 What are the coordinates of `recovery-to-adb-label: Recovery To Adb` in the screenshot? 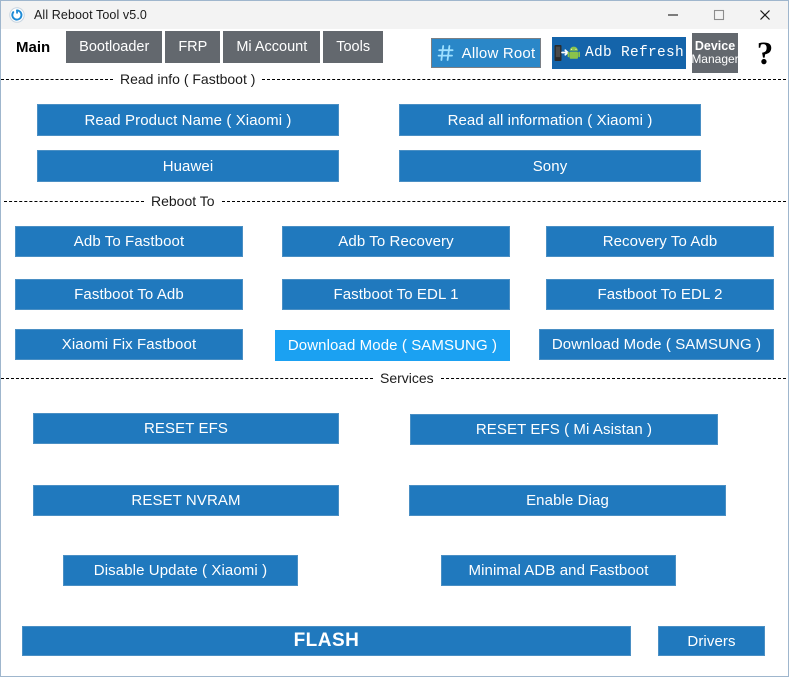 It's located at (660, 241).